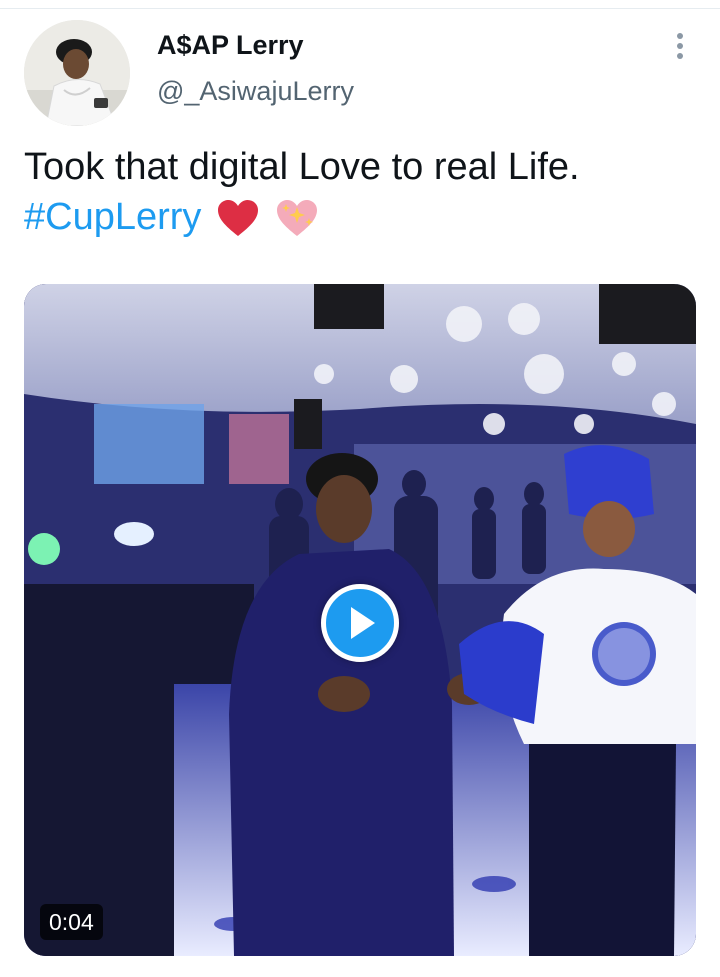 This screenshot has height=977, width=720. What do you see at coordinates (238, 219) in the screenshot?
I see `red-heart-icon` at bounding box center [238, 219].